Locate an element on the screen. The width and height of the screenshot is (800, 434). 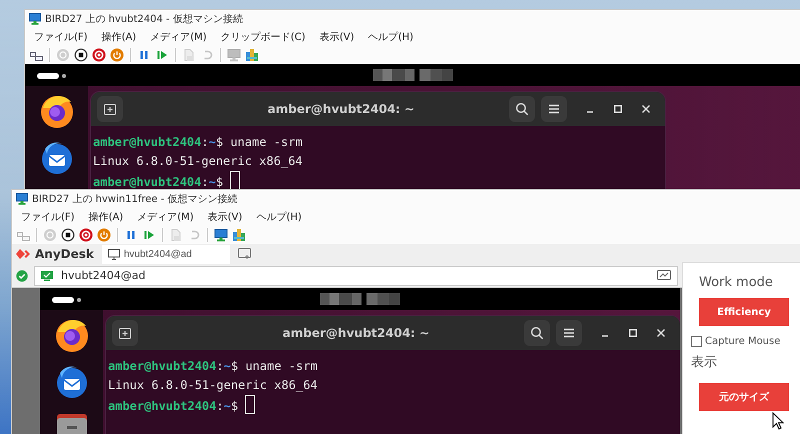
mode-button: Efficiency is located at coordinates (744, 312).